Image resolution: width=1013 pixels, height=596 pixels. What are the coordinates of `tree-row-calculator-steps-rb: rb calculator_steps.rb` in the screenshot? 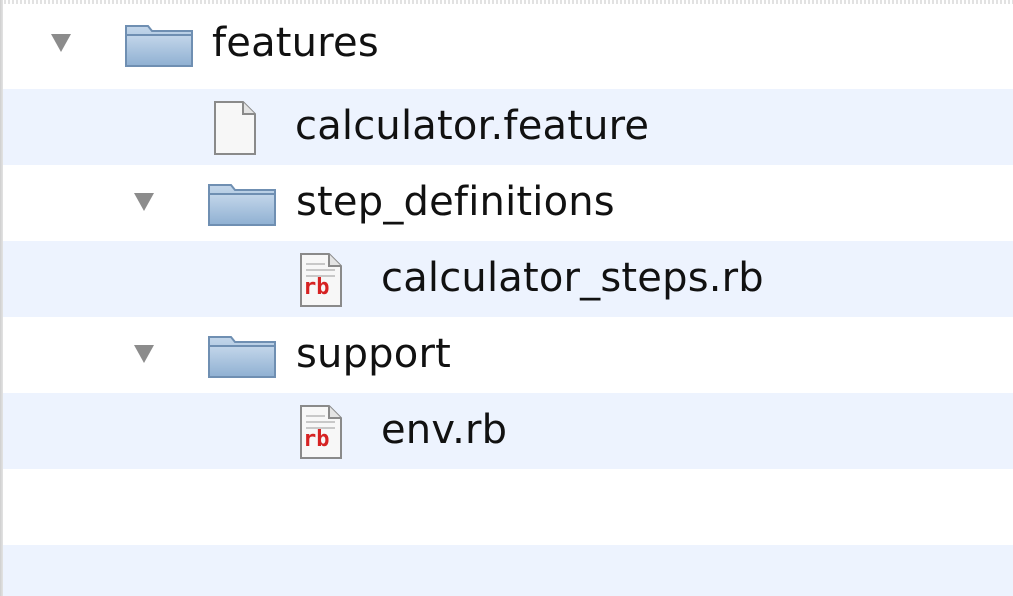 It's located at (508, 279).